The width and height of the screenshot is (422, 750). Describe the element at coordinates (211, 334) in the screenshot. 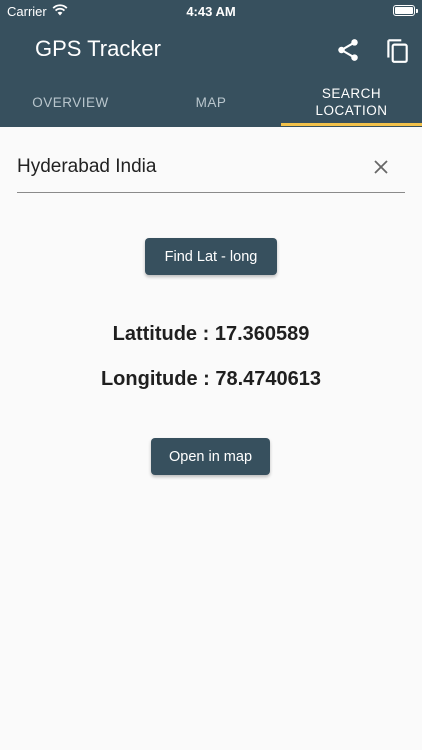

I see `latitude-row: Lattitude : 17.360589` at that location.